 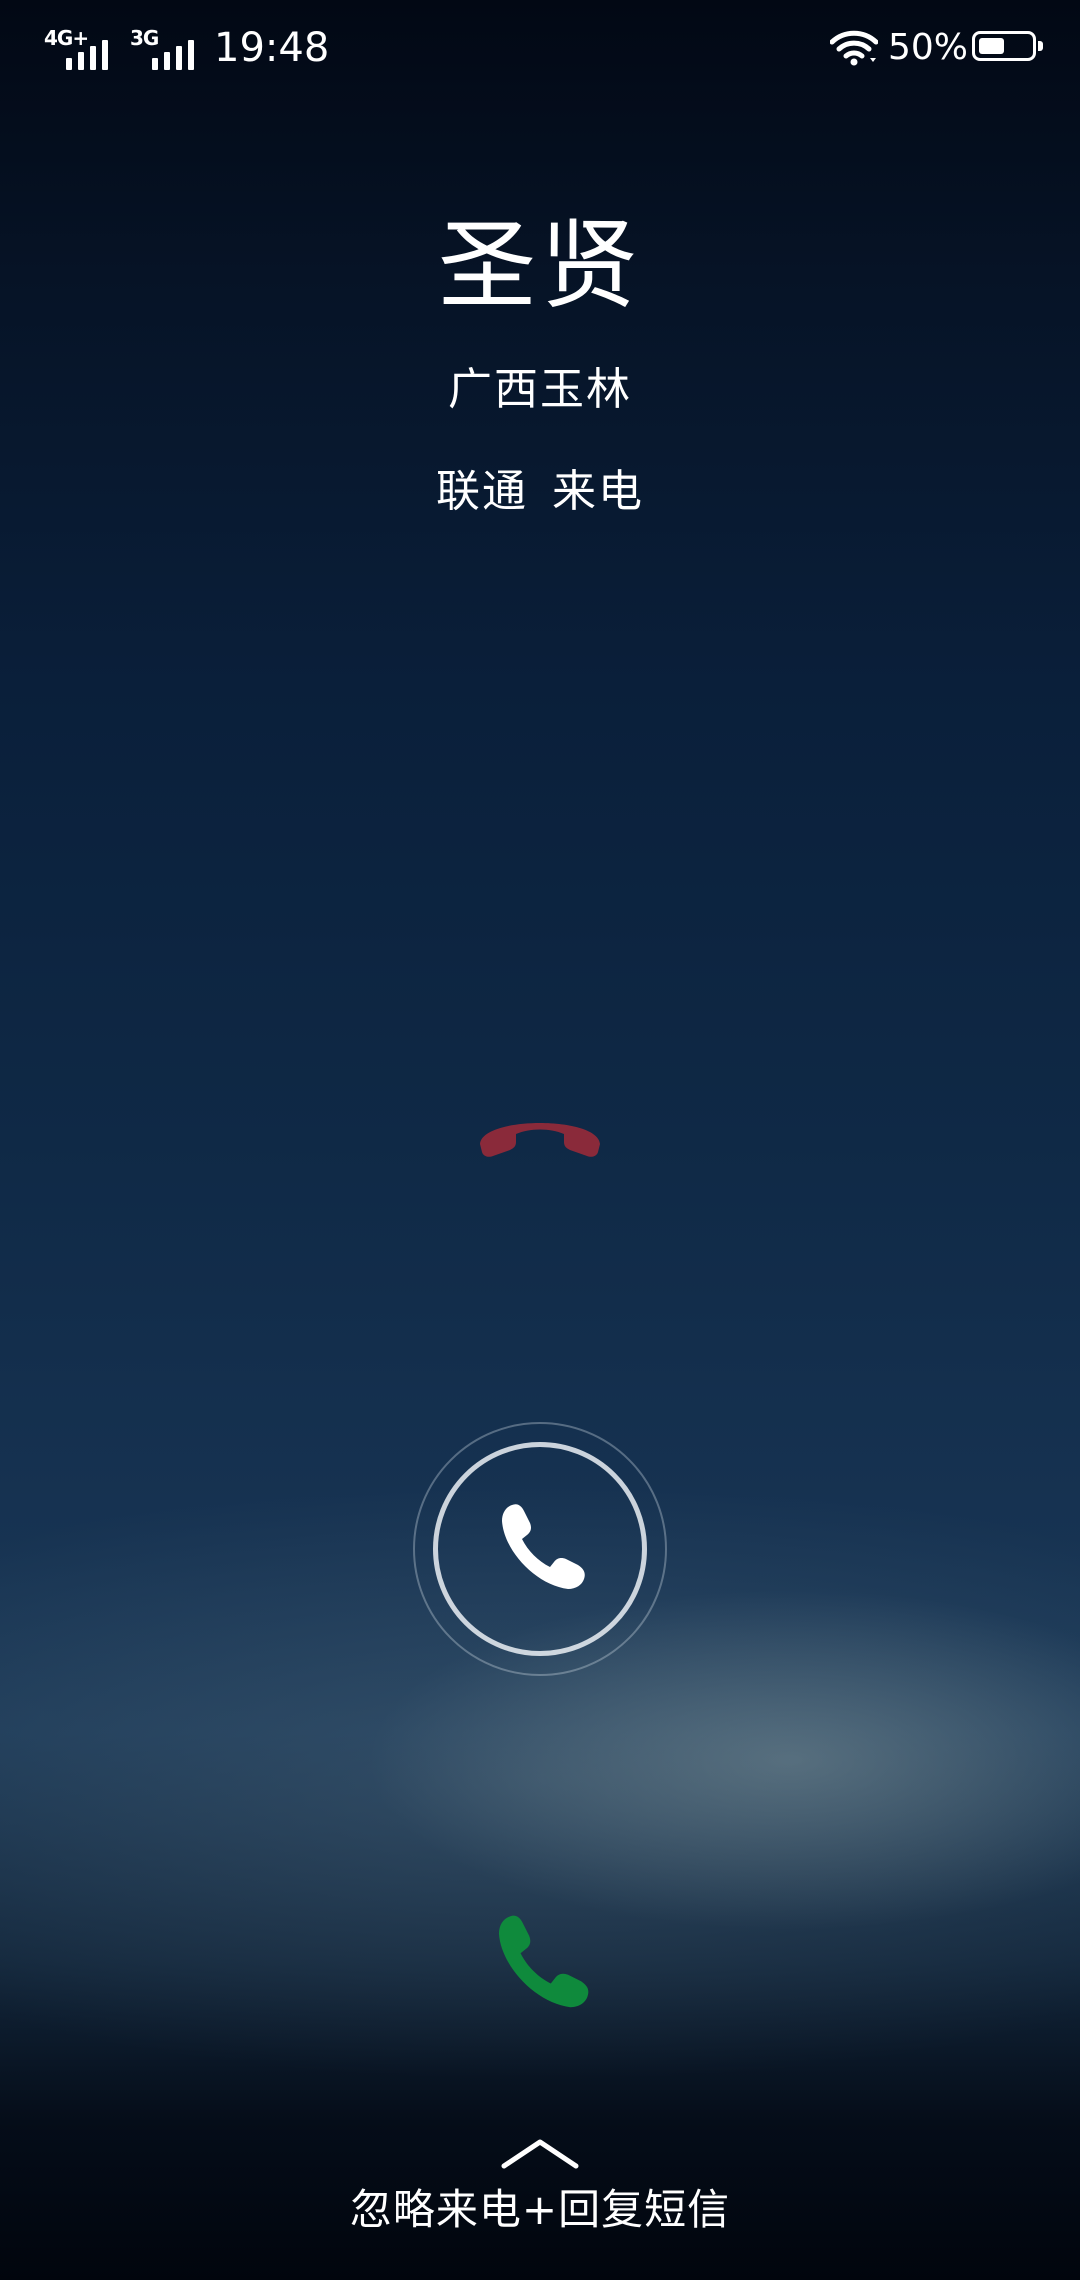 I want to click on status-bar: 4G+ 3G 19:48 50%, so click(x=540, y=48).